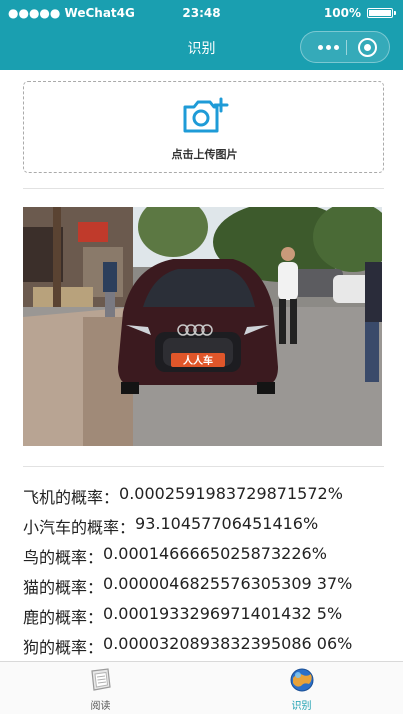 This screenshot has width=403, height=714. I want to click on result-row-deer: 鹿的概率： 0.0001933296971401432 5%, so click(208, 619).